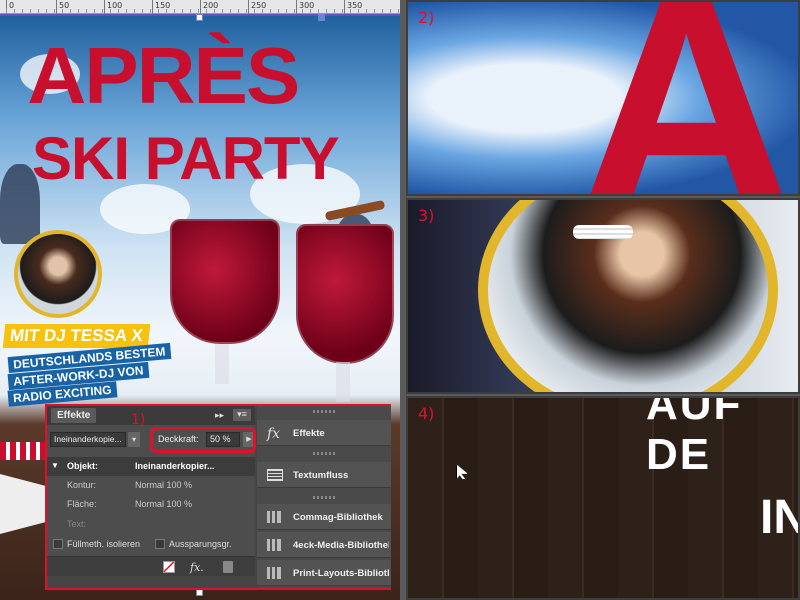 This screenshot has width=800, height=600. What do you see at coordinates (151, 566) in the screenshot?
I see `effects-panel-footer: fx.` at bounding box center [151, 566].